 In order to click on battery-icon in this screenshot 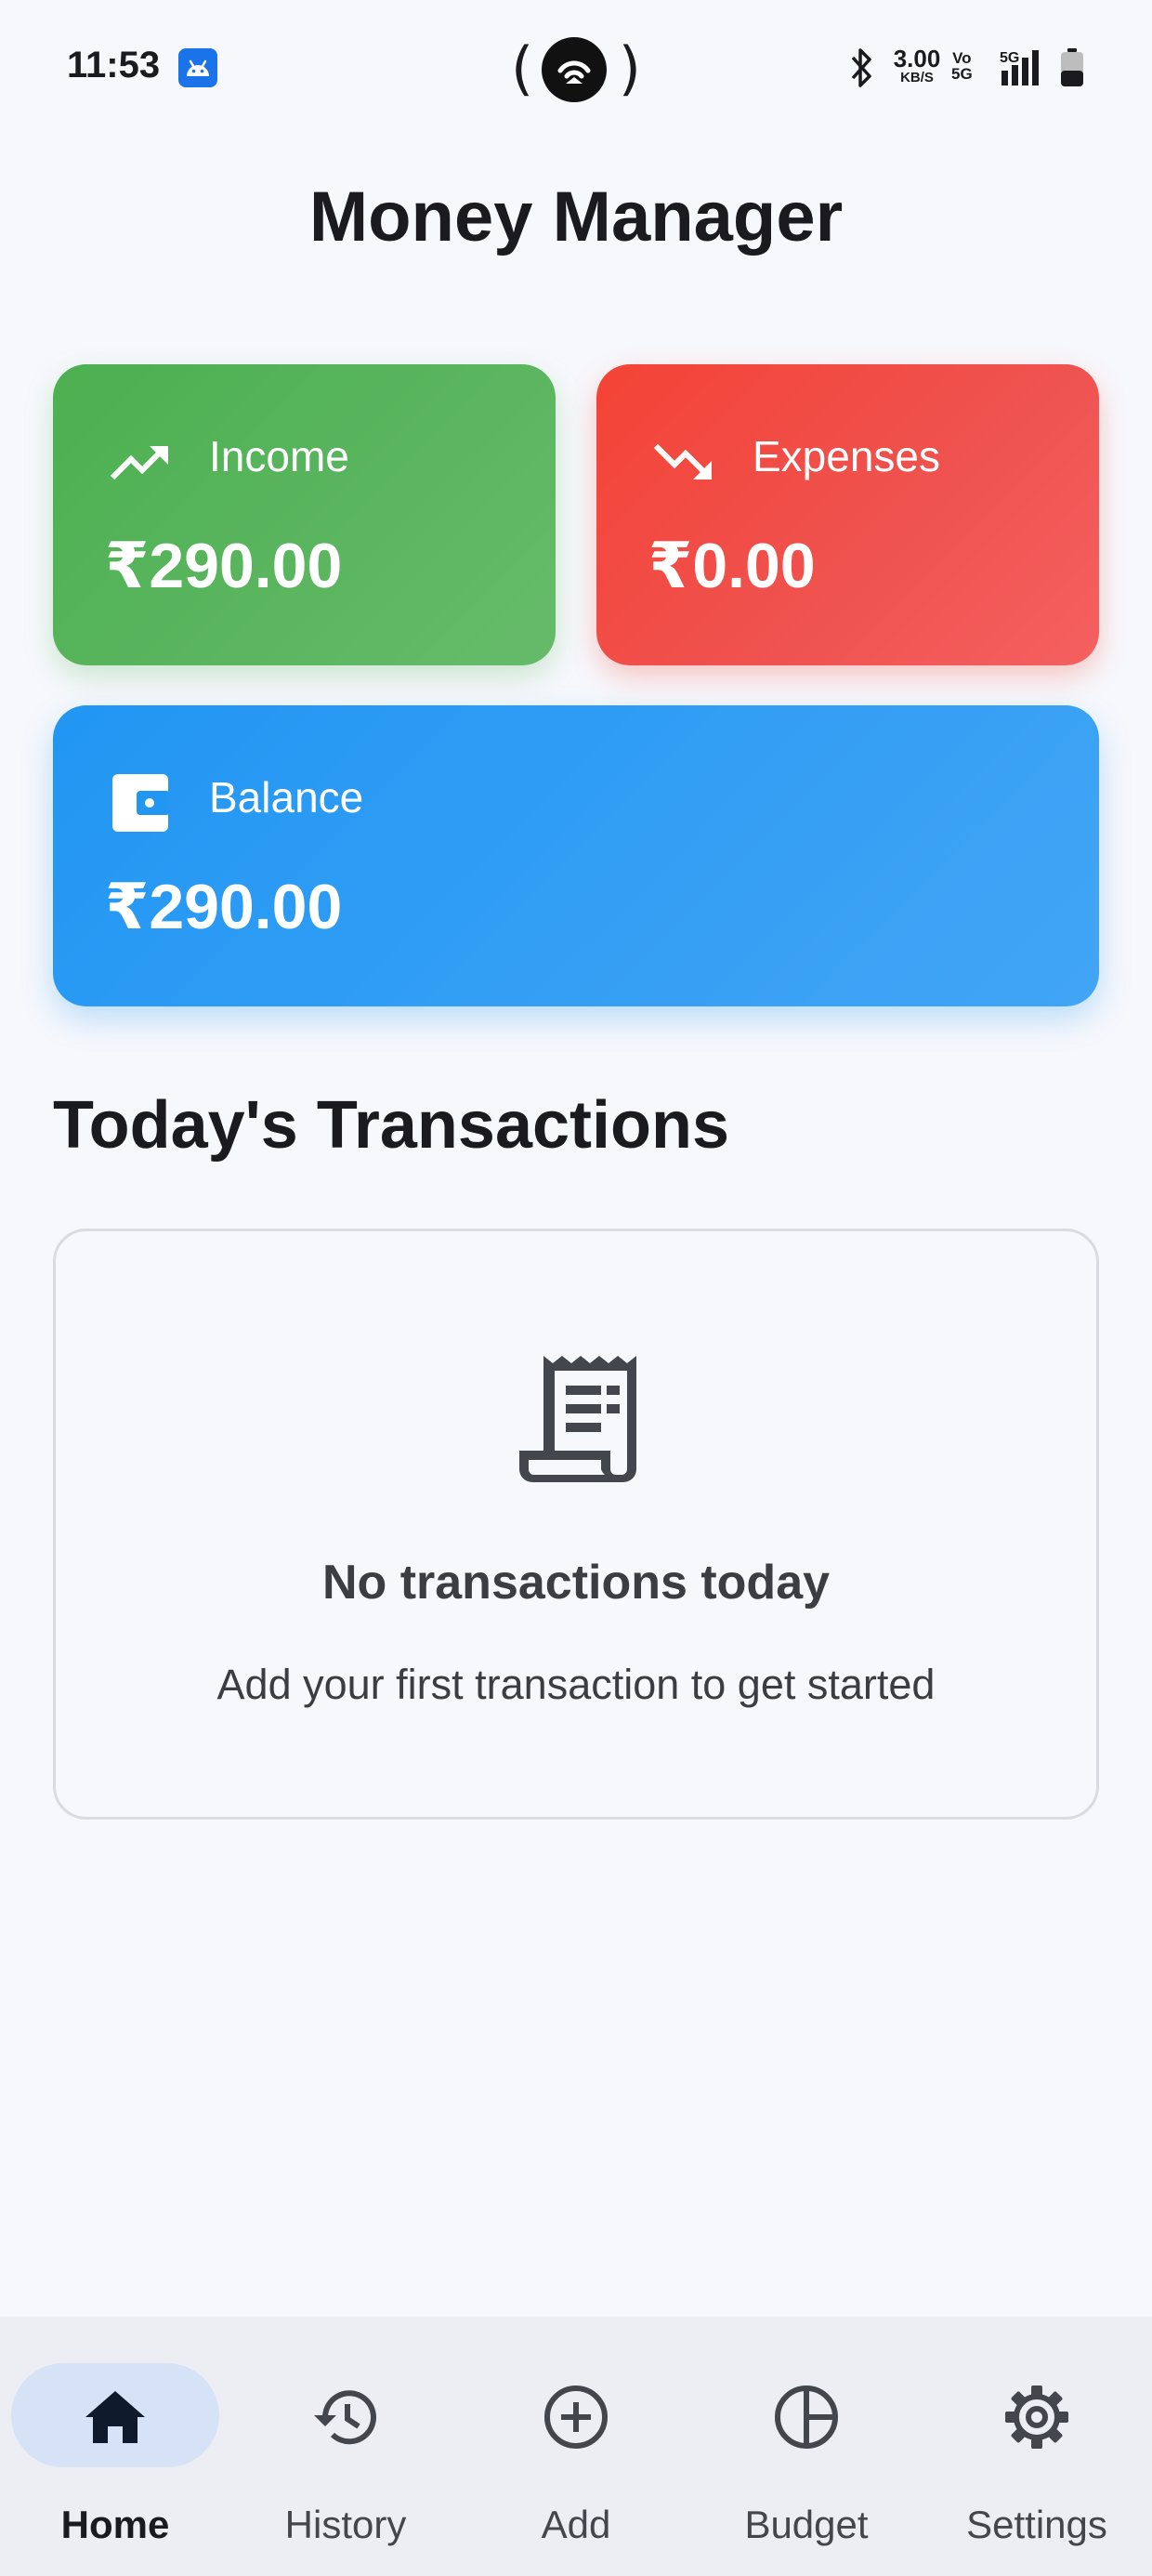, I will do `click(1072, 70)`.